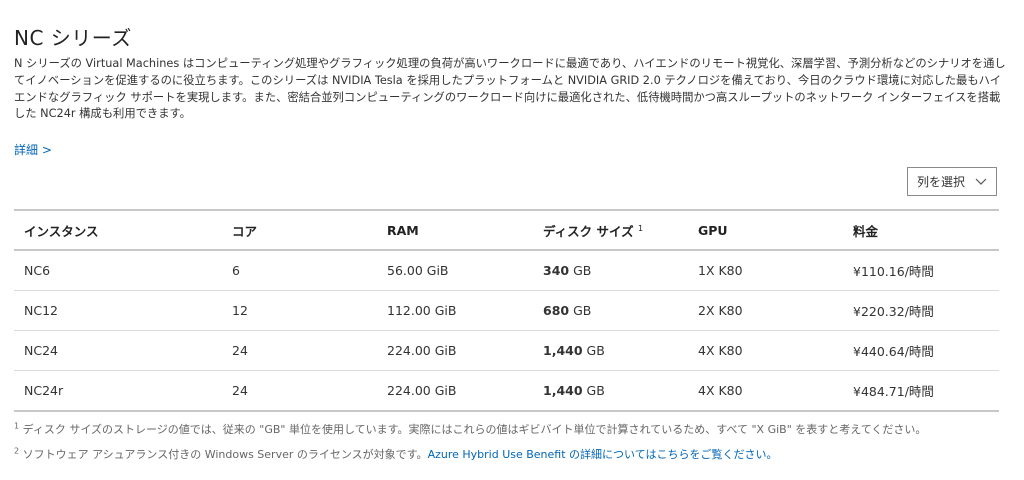  What do you see at coordinates (588, 231) in the screenshot?
I see `header-disk-label: ディスク サイズ` at bounding box center [588, 231].